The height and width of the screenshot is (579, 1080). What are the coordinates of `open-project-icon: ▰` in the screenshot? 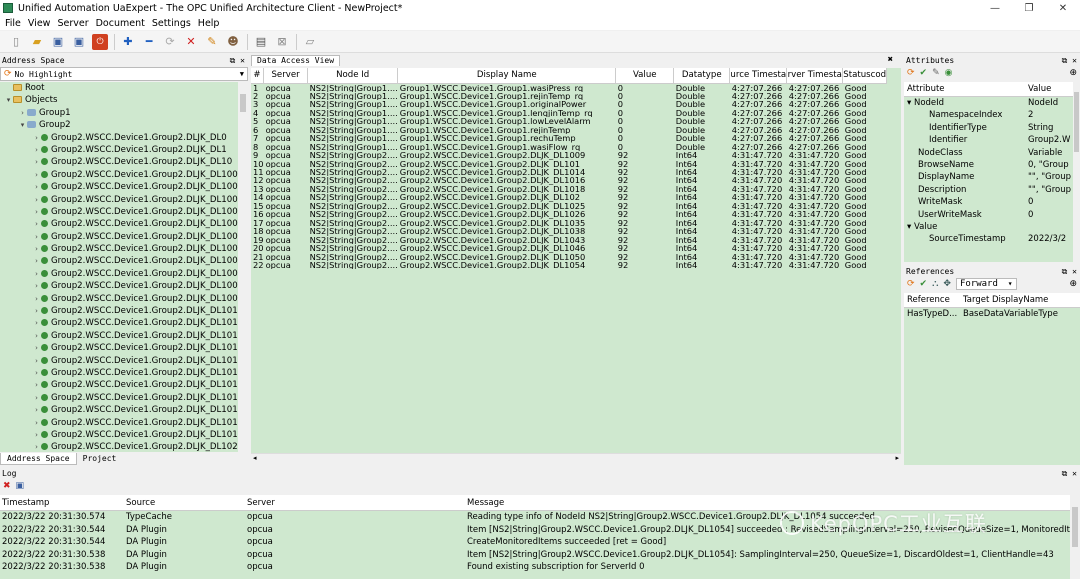 It's located at (37, 42).